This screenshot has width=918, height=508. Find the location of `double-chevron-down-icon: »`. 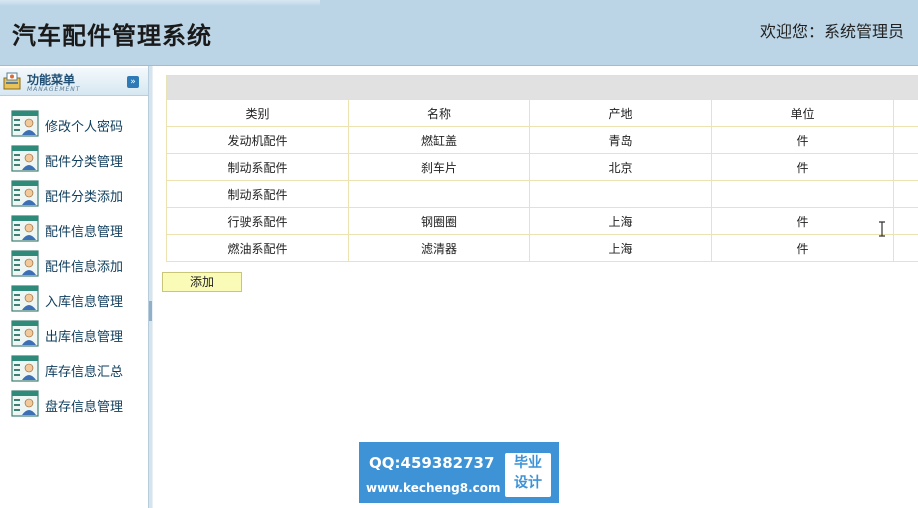

double-chevron-down-icon: » is located at coordinates (133, 82).